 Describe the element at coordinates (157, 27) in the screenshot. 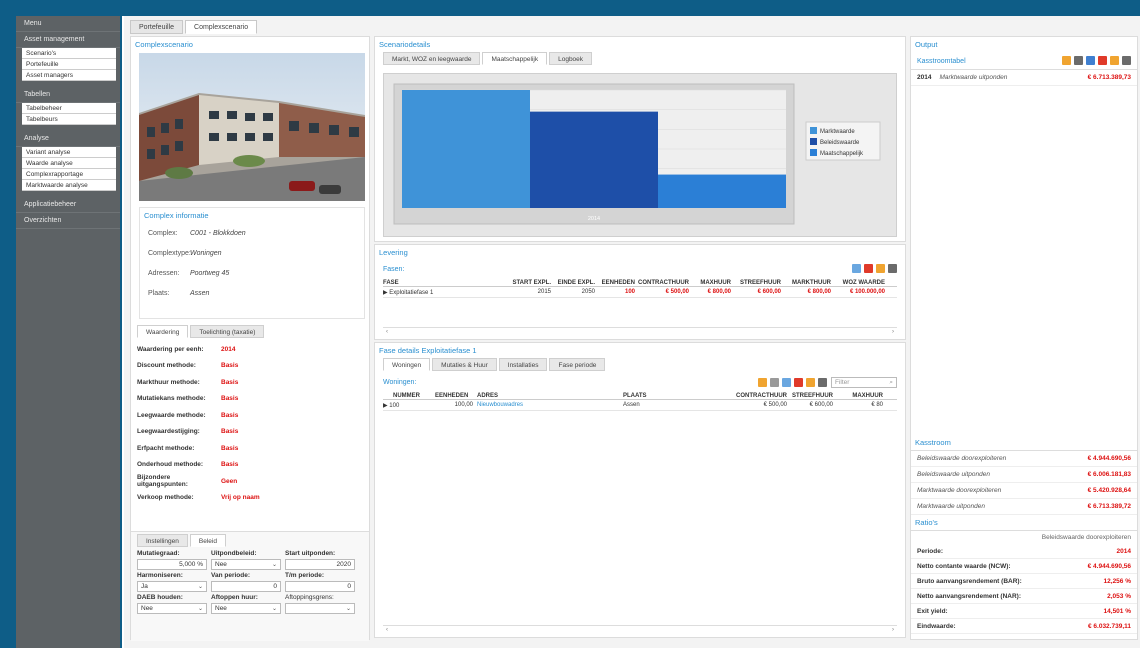

I see `tab-portefeuille: Portefeuille` at that location.